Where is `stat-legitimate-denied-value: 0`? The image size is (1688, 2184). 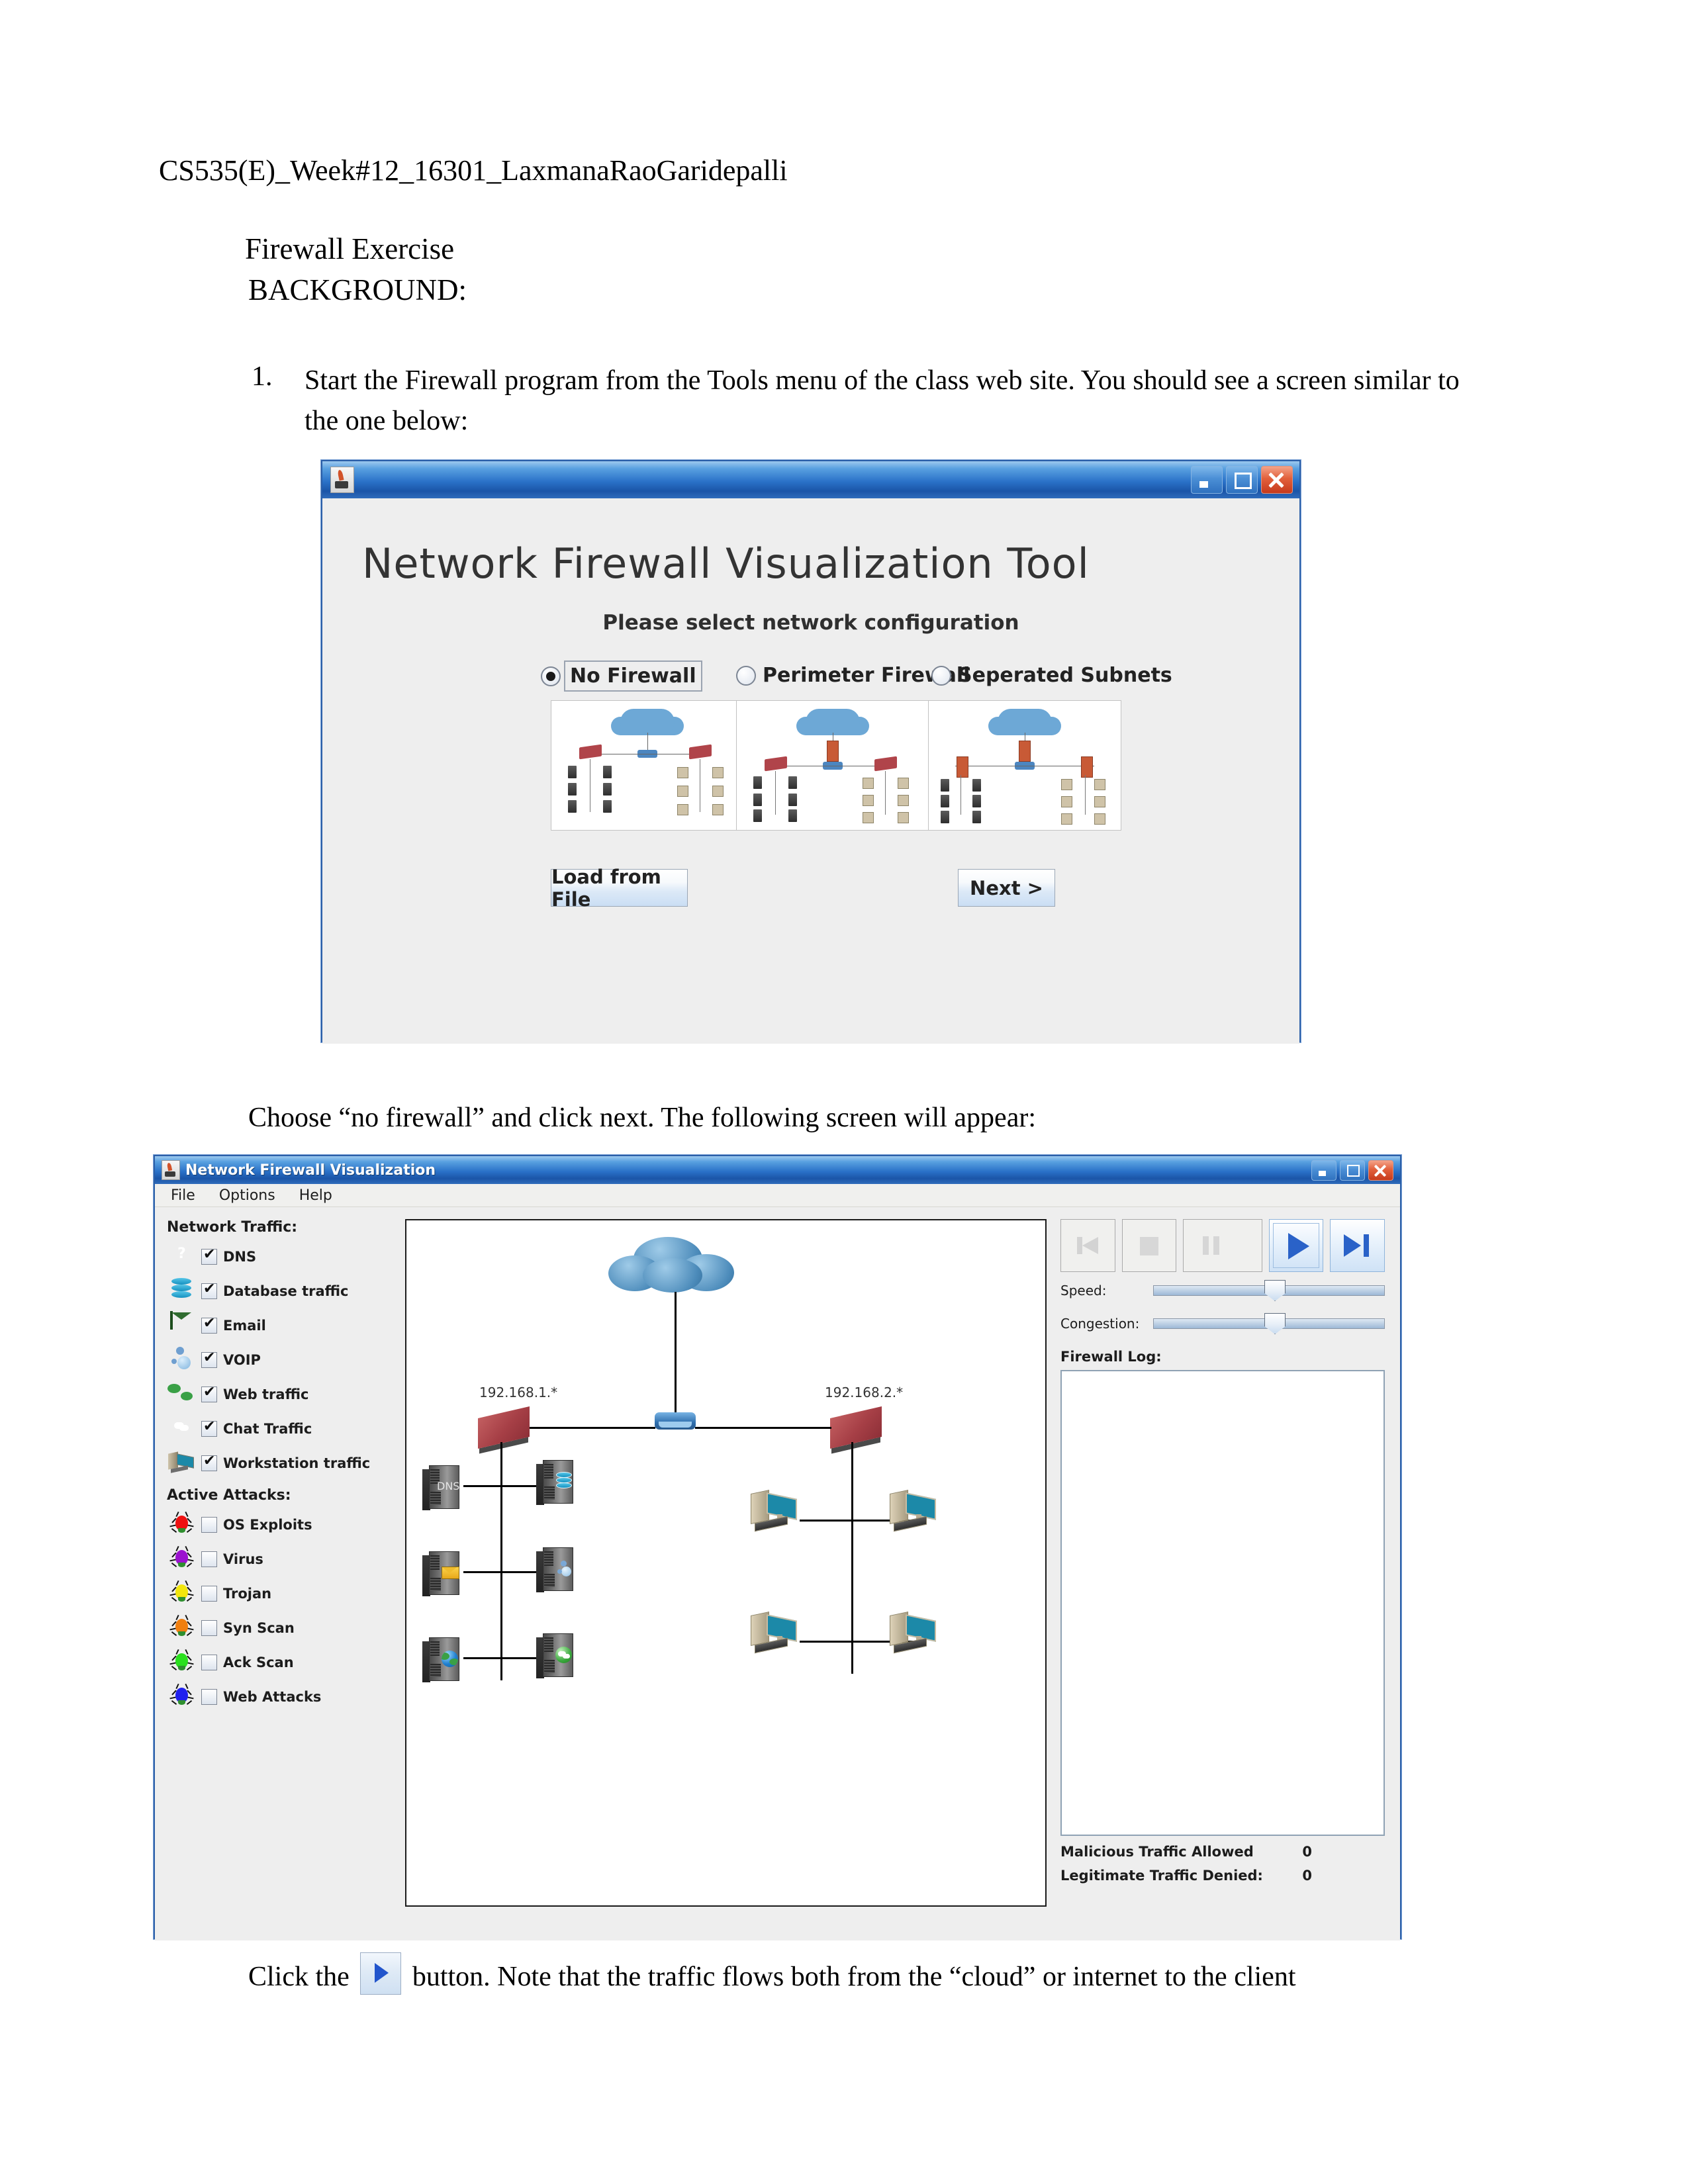
stat-legitimate-denied-value: 0 is located at coordinates (1307, 1876).